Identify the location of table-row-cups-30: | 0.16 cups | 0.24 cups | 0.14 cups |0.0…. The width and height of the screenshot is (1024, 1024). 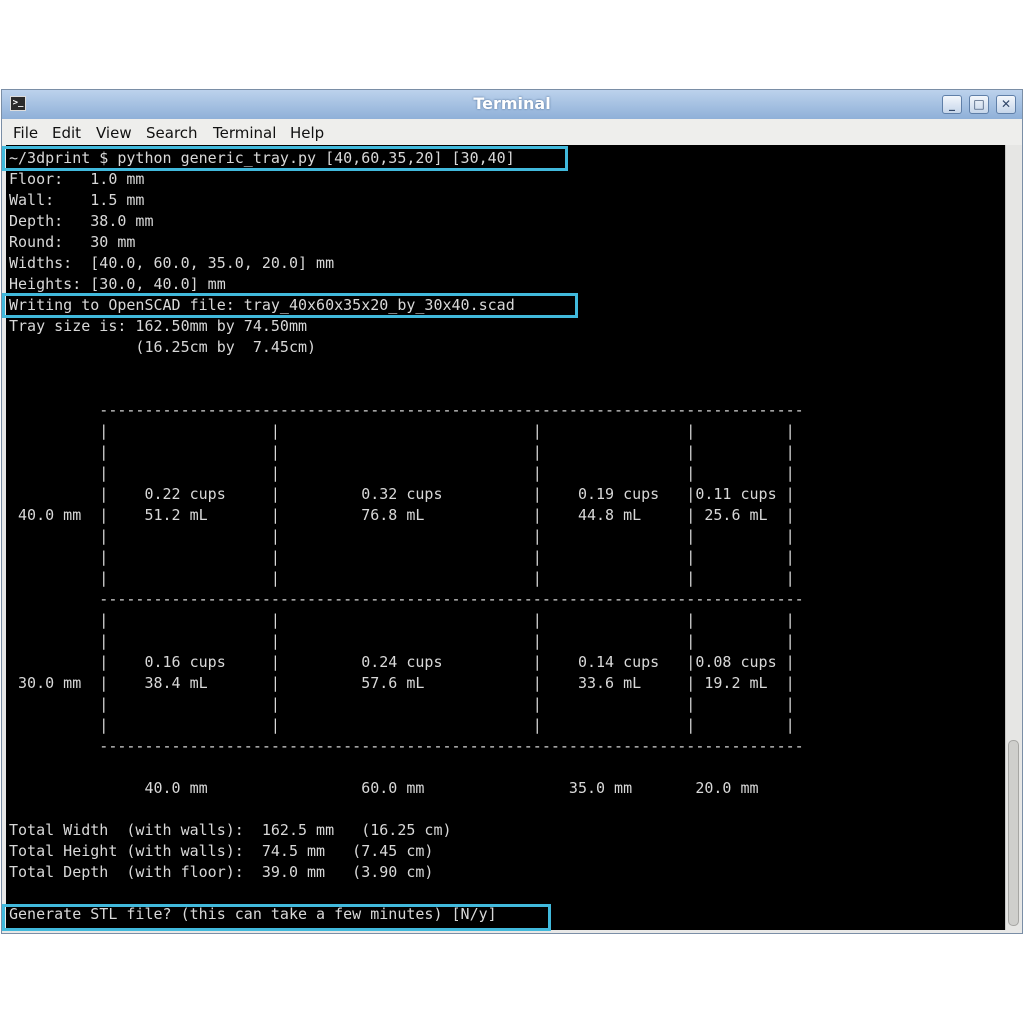
(402, 662).